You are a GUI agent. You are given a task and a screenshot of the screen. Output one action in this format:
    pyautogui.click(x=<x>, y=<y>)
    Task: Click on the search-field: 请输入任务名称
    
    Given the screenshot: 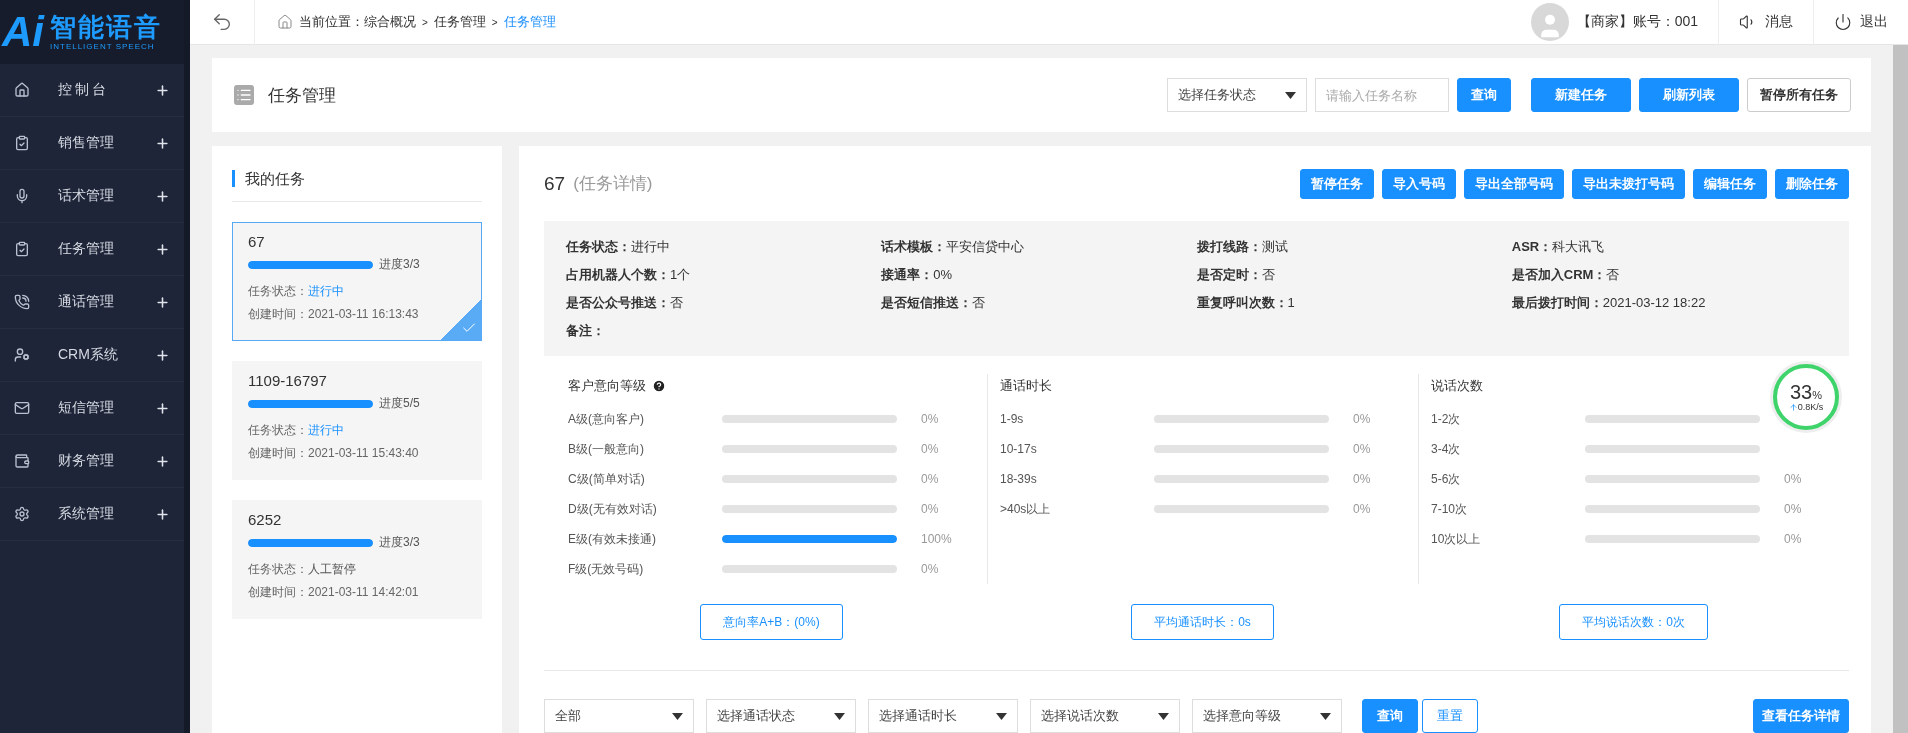 What is the action you would take?
    pyautogui.click(x=1382, y=95)
    